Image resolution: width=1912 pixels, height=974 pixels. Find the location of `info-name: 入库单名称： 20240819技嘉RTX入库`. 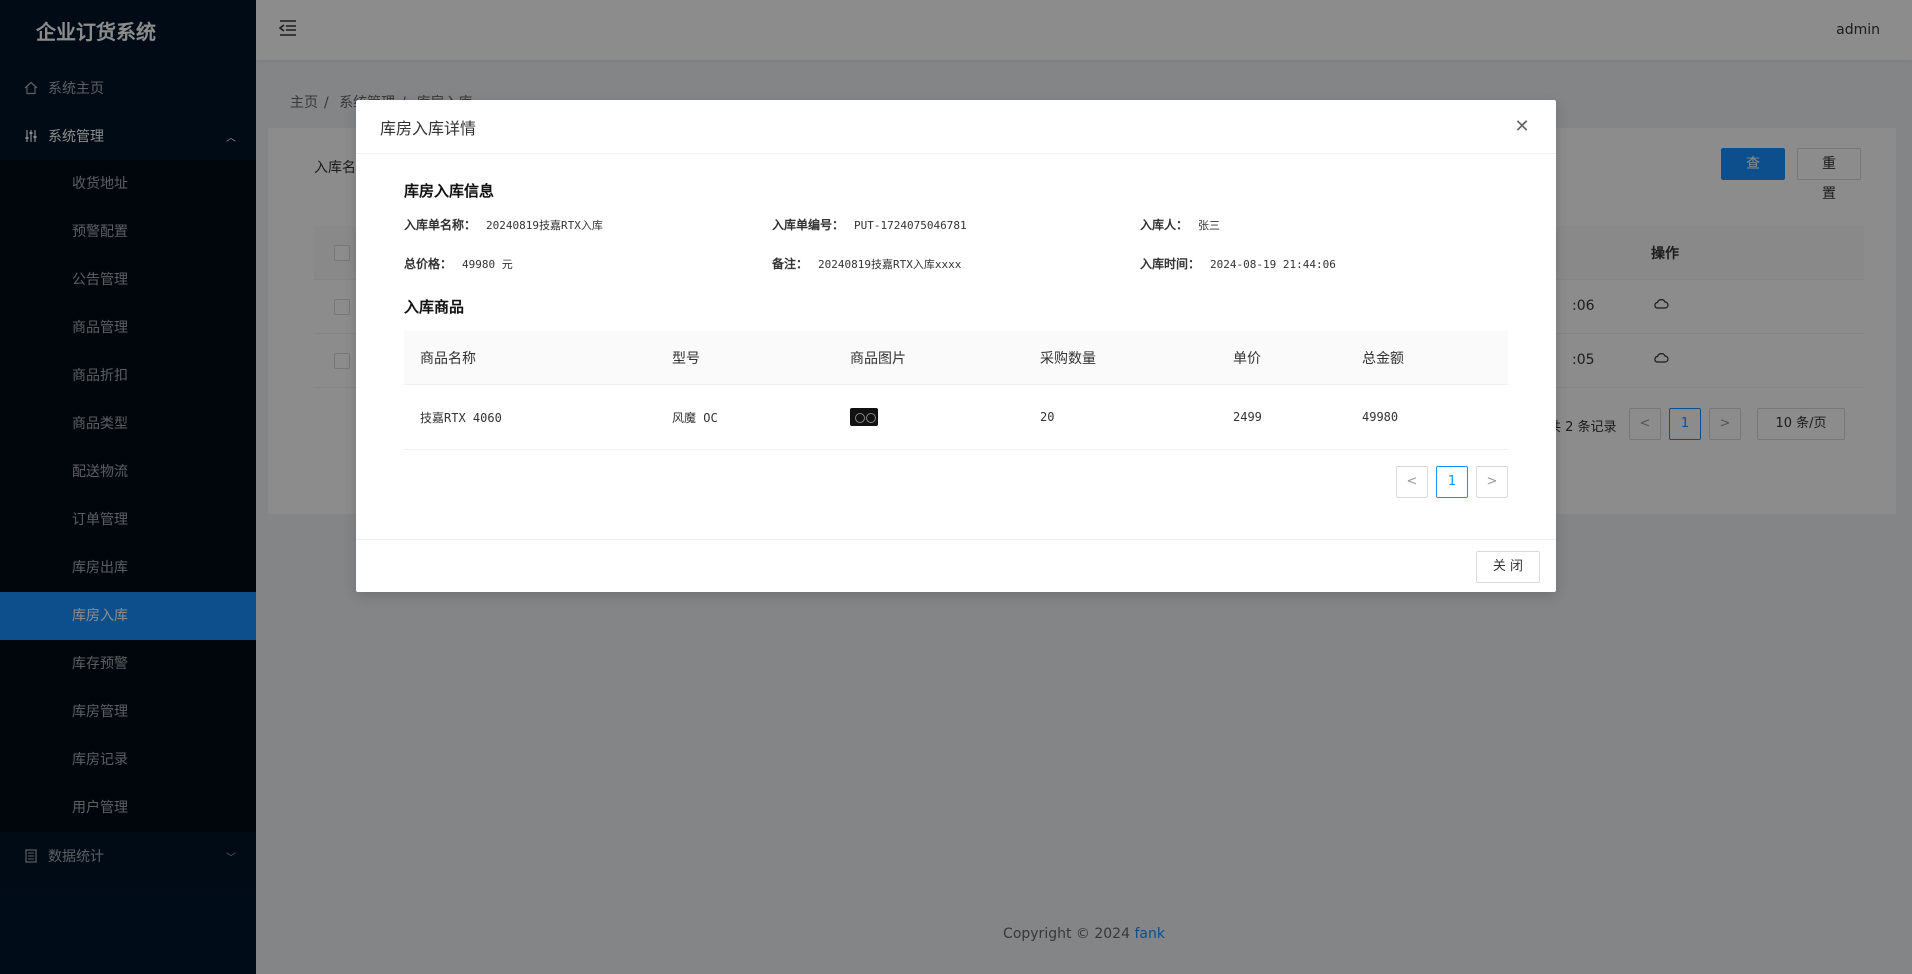

info-name: 入库单名称： 20240819技嘉RTX入库 is located at coordinates (503, 224).